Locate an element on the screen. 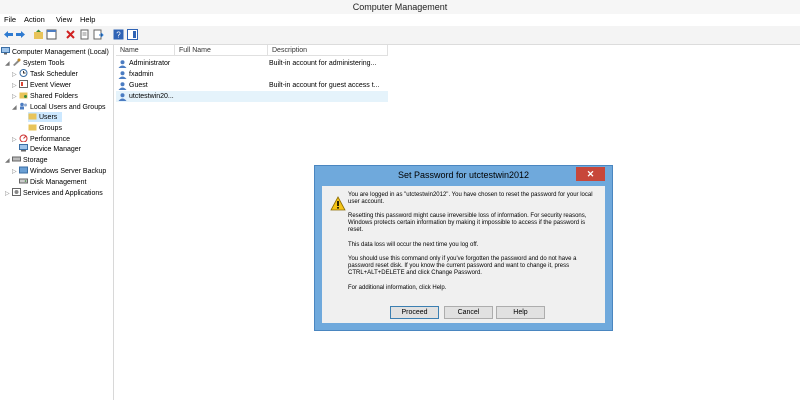  menu-view: View is located at coordinates (64, 19).